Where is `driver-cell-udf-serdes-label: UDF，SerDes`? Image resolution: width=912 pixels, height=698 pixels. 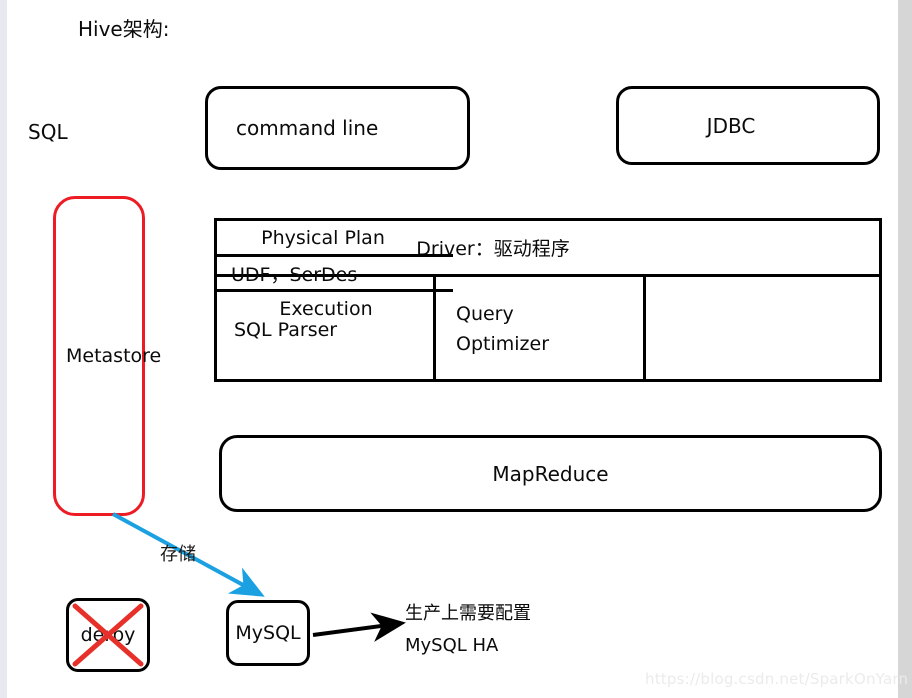
driver-cell-udf-serdes-label: UDF，SerDes is located at coordinates (294, 274).